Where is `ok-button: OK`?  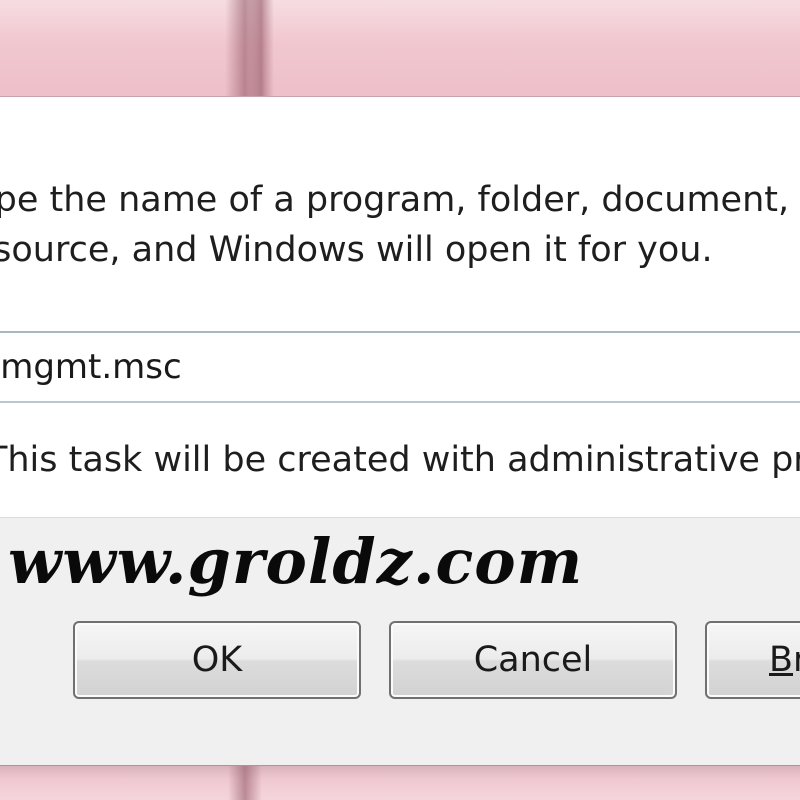 ok-button: OK is located at coordinates (217, 660).